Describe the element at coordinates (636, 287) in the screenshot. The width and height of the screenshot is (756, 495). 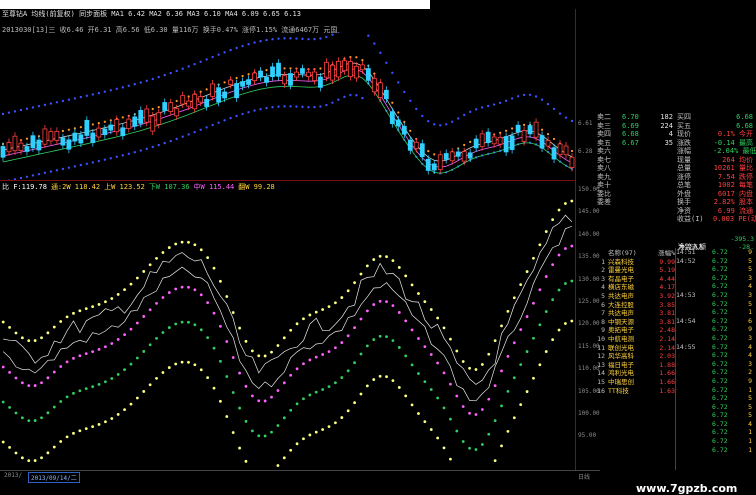
I see `sector-list-item: 4 横店东磁 4.17` at that location.